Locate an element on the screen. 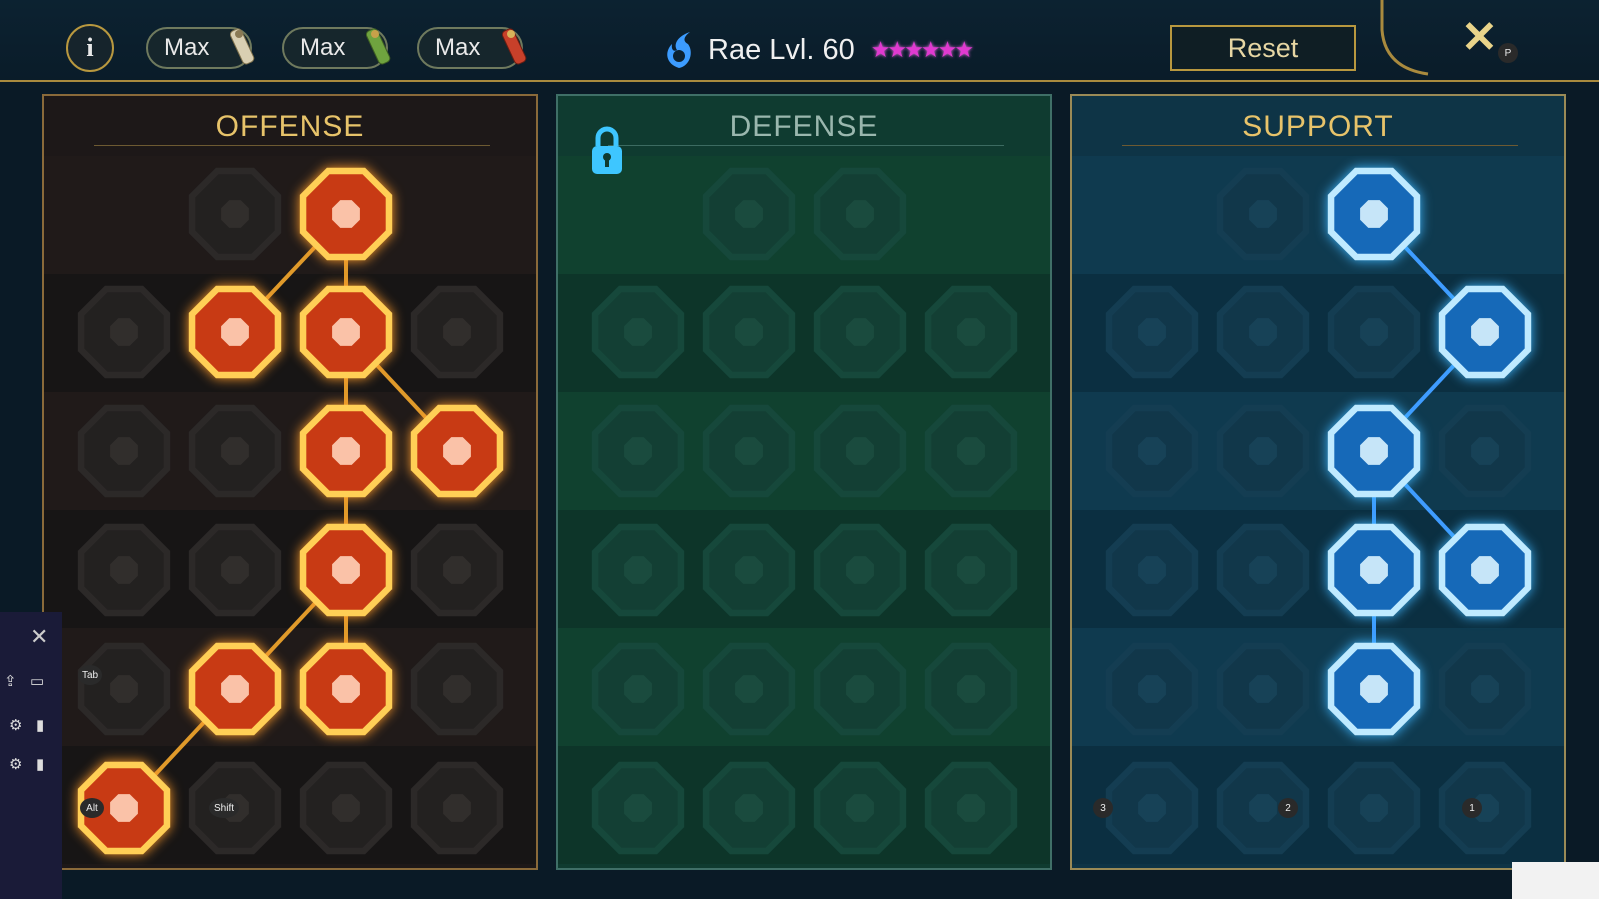 Image resolution: width=1599 pixels, height=899 pixels. fist-icon is located at coordinates (124, 451).